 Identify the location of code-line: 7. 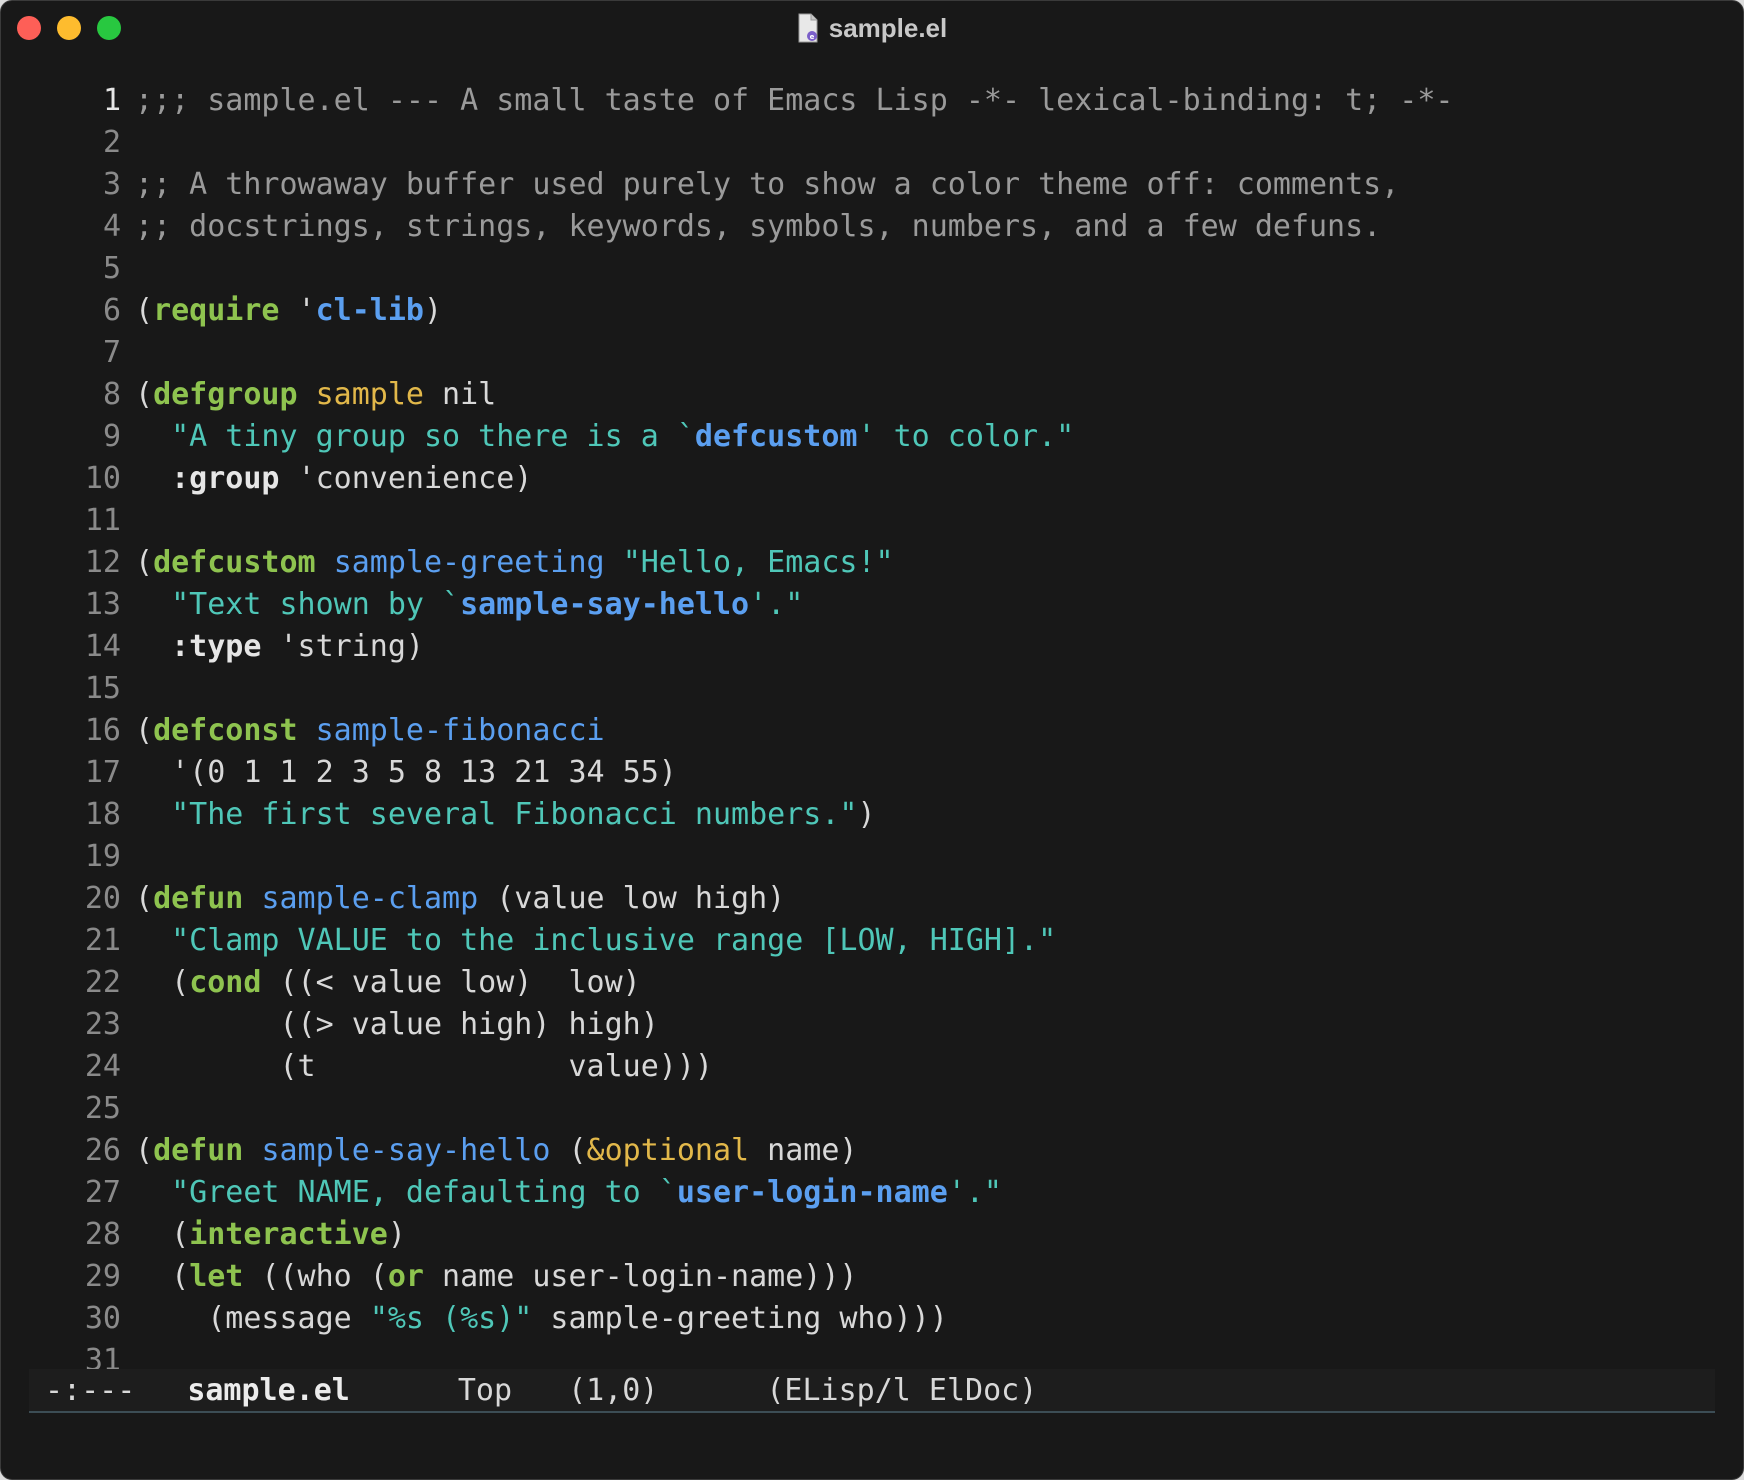
(872, 353).